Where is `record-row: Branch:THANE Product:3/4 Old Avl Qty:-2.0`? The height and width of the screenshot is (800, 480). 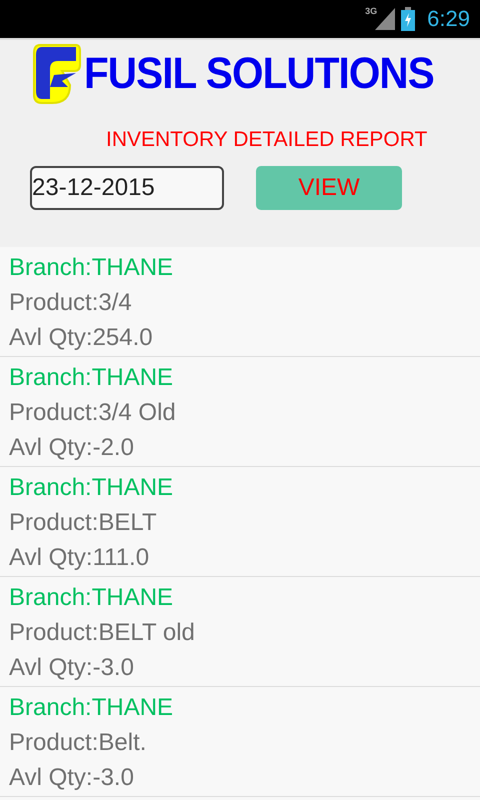 record-row: Branch:THANE Product:3/4 Old Avl Qty:-2.0 is located at coordinates (240, 412).